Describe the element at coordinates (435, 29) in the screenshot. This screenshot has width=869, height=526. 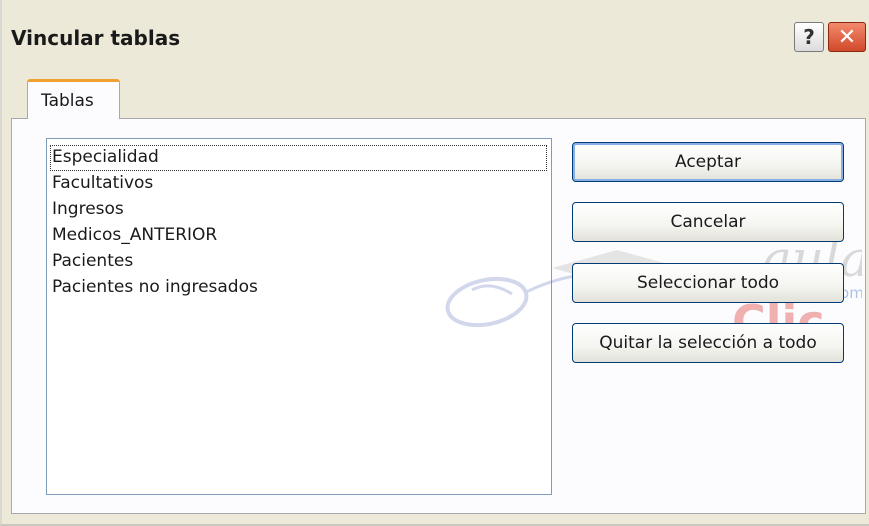
I see `title-bar: Vincular tablas ? ✕` at that location.